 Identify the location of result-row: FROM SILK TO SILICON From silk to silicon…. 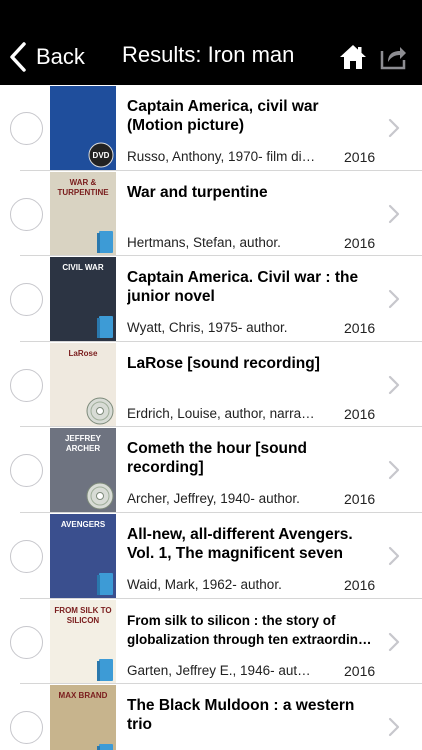
(211, 642).